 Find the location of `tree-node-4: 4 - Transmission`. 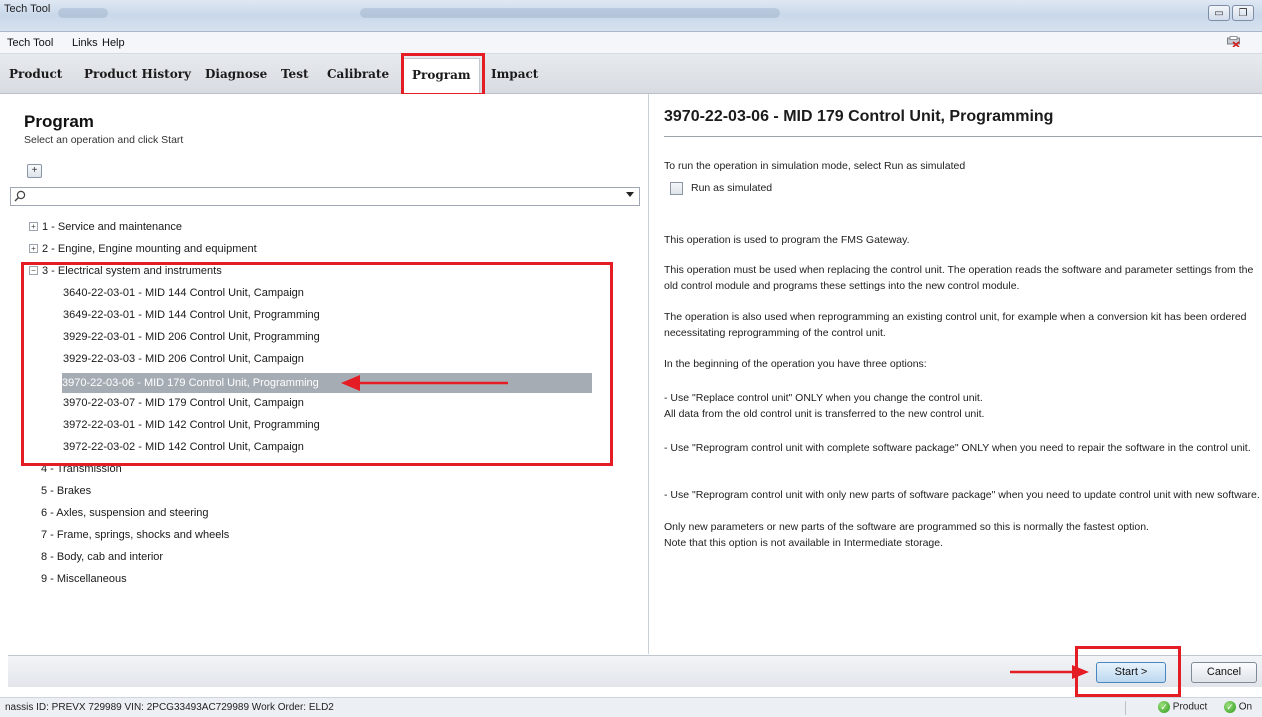

tree-node-4: 4 - Transmission is located at coordinates (81, 469).